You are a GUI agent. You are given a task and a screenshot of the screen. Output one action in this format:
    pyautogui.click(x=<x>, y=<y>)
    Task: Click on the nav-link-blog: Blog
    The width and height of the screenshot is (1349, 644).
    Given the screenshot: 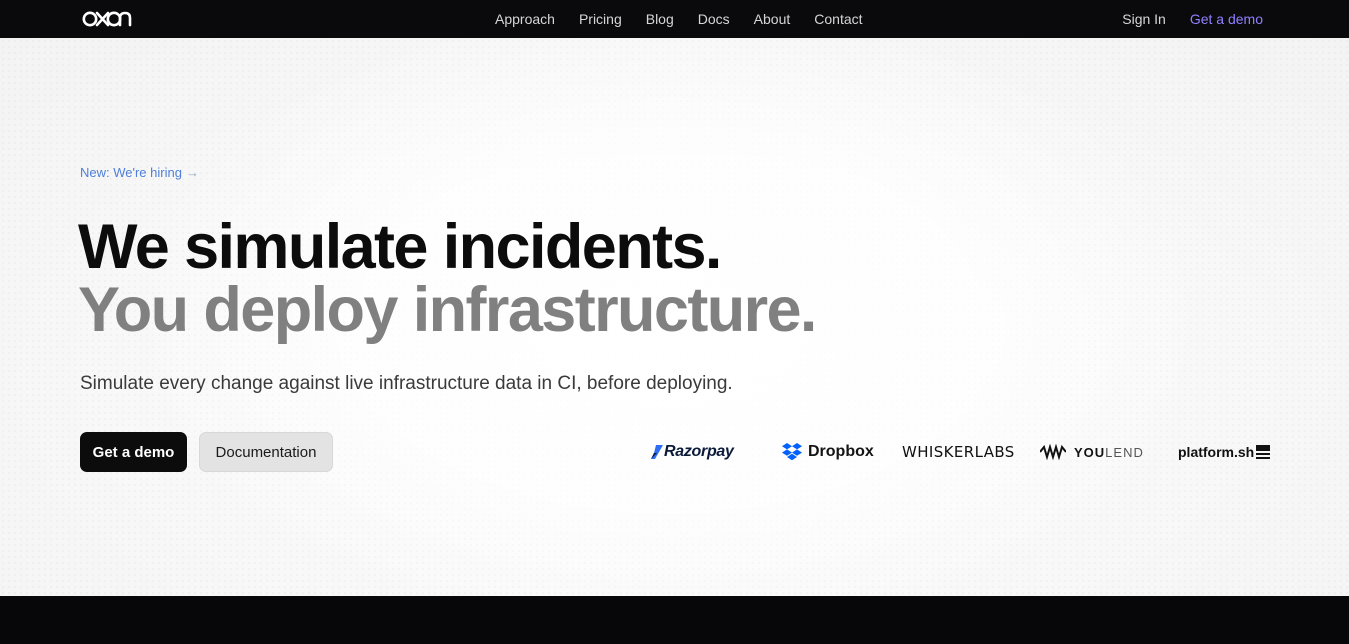 What is the action you would take?
    pyautogui.click(x=660, y=19)
    